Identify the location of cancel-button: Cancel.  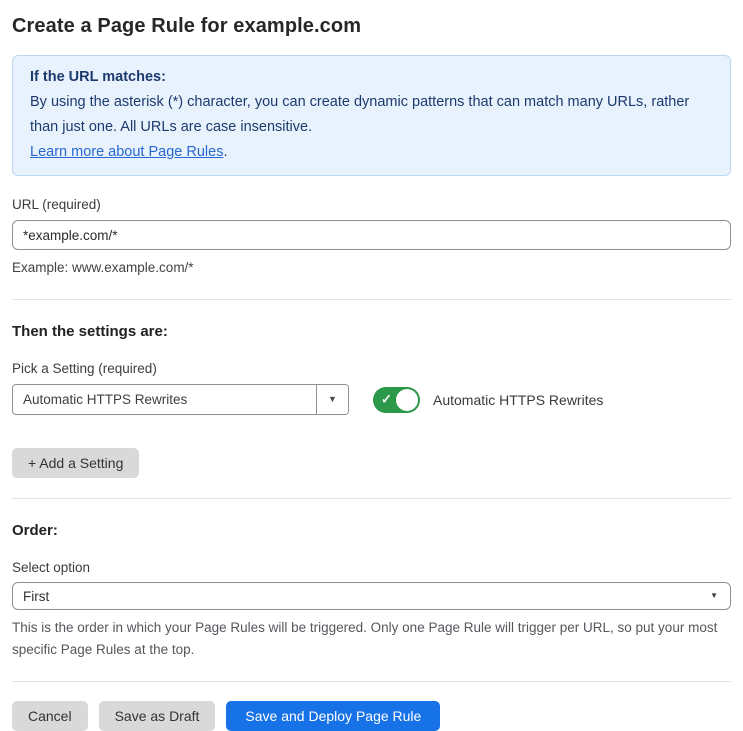
(50, 716).